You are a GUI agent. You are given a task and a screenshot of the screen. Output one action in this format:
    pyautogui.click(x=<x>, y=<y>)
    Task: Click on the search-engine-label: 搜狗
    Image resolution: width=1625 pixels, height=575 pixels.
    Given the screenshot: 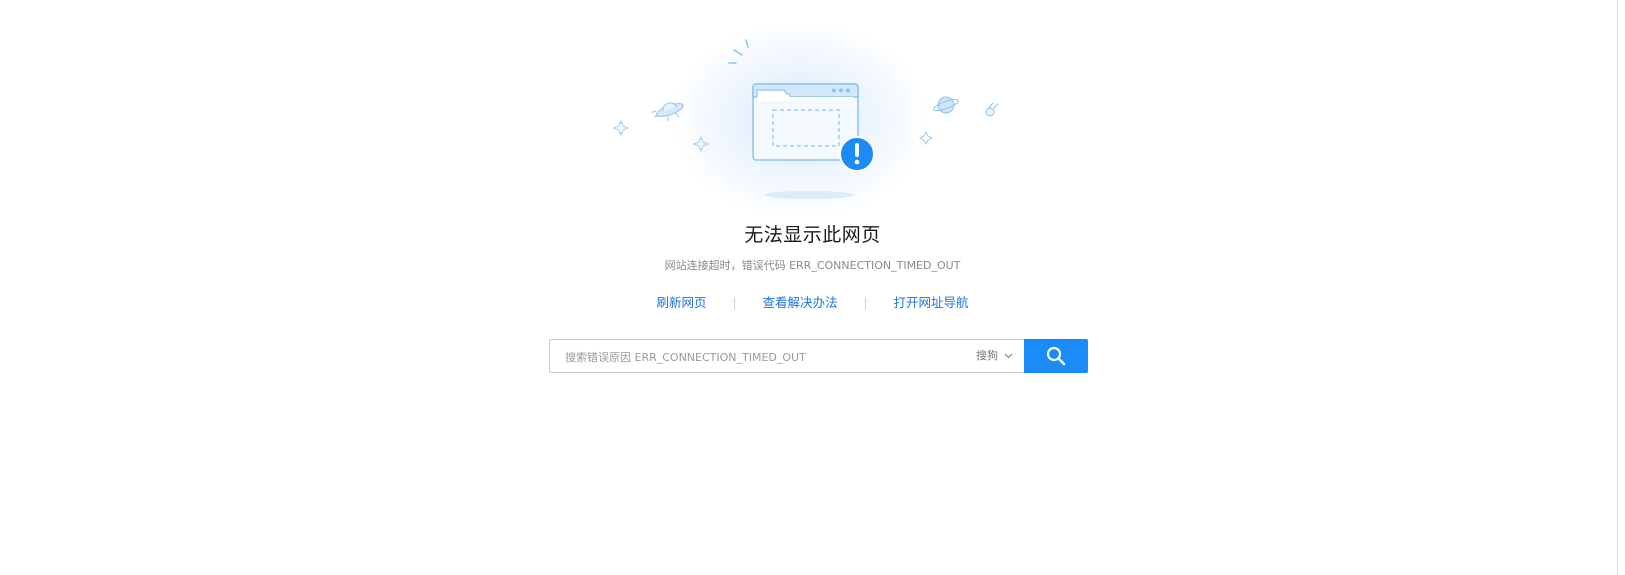 What is the action you would take?
    pyautogui.click(x=987, y=355)
    